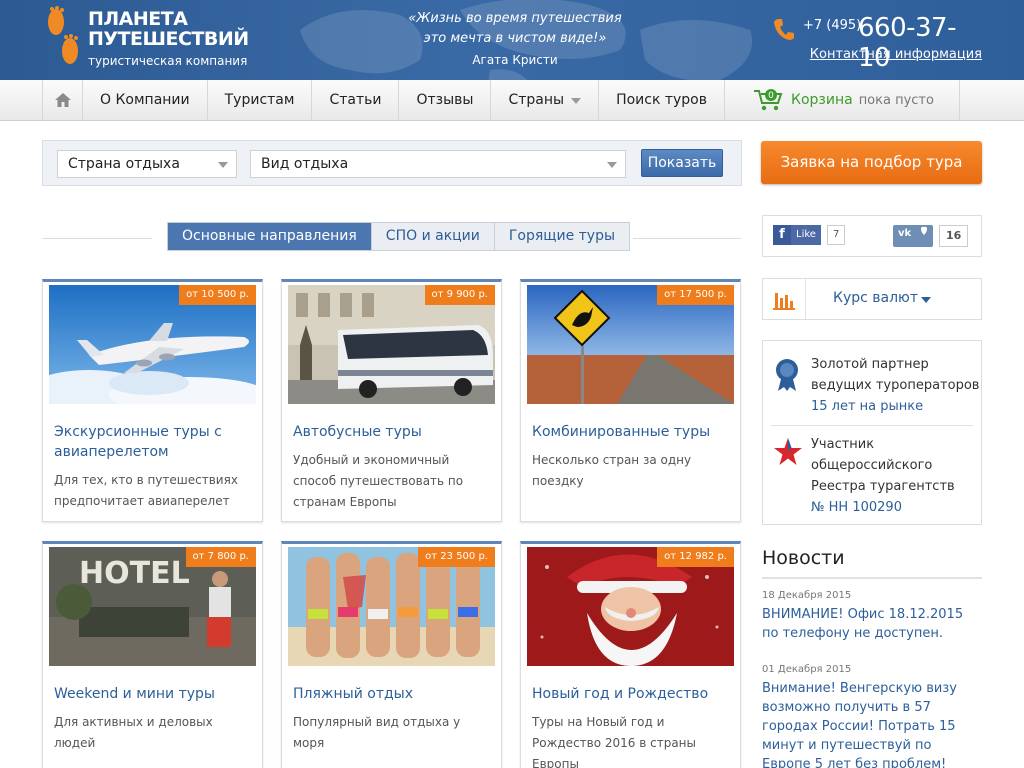  Describe the element at coordinates (687, 238) in the screenshot. I see `tabs-divider-right` at that location.